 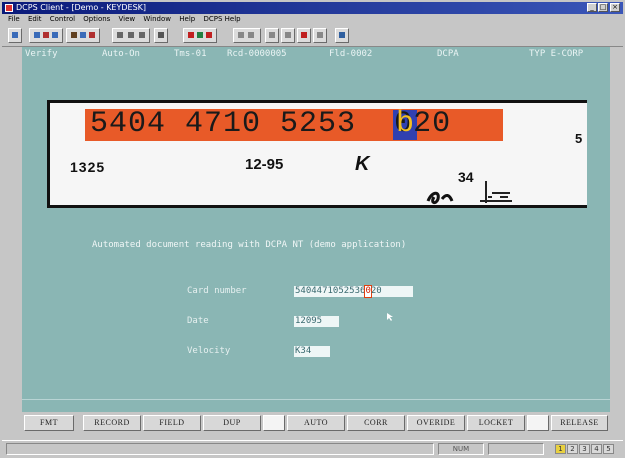 I want to click on status-mode: Verify, so click(x=41, y=54).